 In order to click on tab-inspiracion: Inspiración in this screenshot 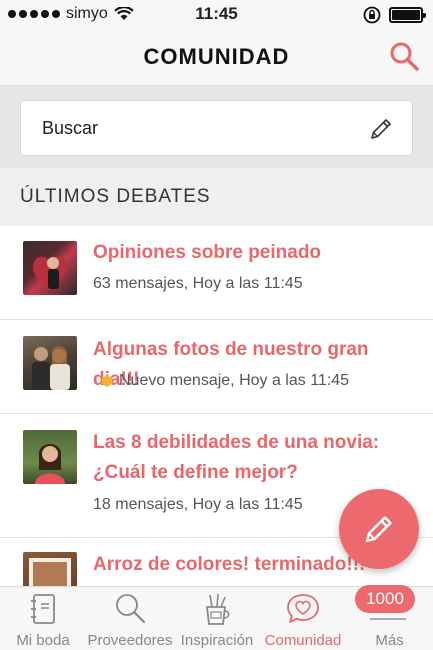, I will do `click(217, 618)`.